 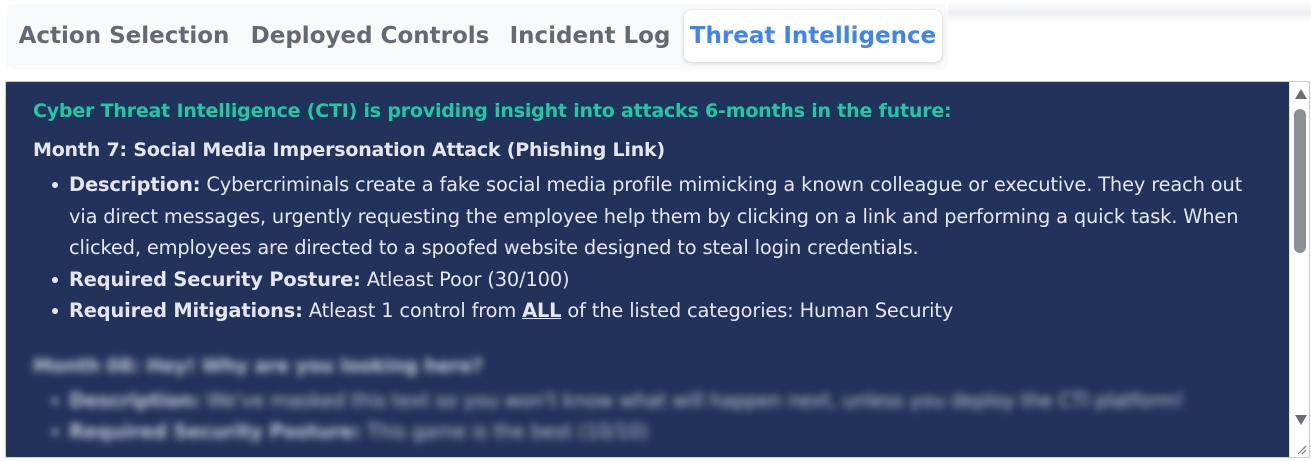 What do you see at coordinates (135, 400) in the screenshot?
I see `masked-description-label: Description:` at bounding box center [135, 400].